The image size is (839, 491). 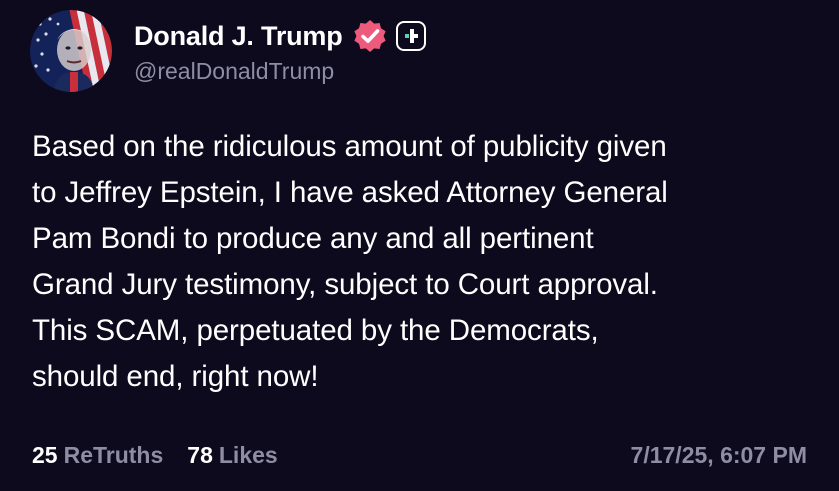 I want to click on author-name-row: Donald J. Trump, so click(x=280, y=36).